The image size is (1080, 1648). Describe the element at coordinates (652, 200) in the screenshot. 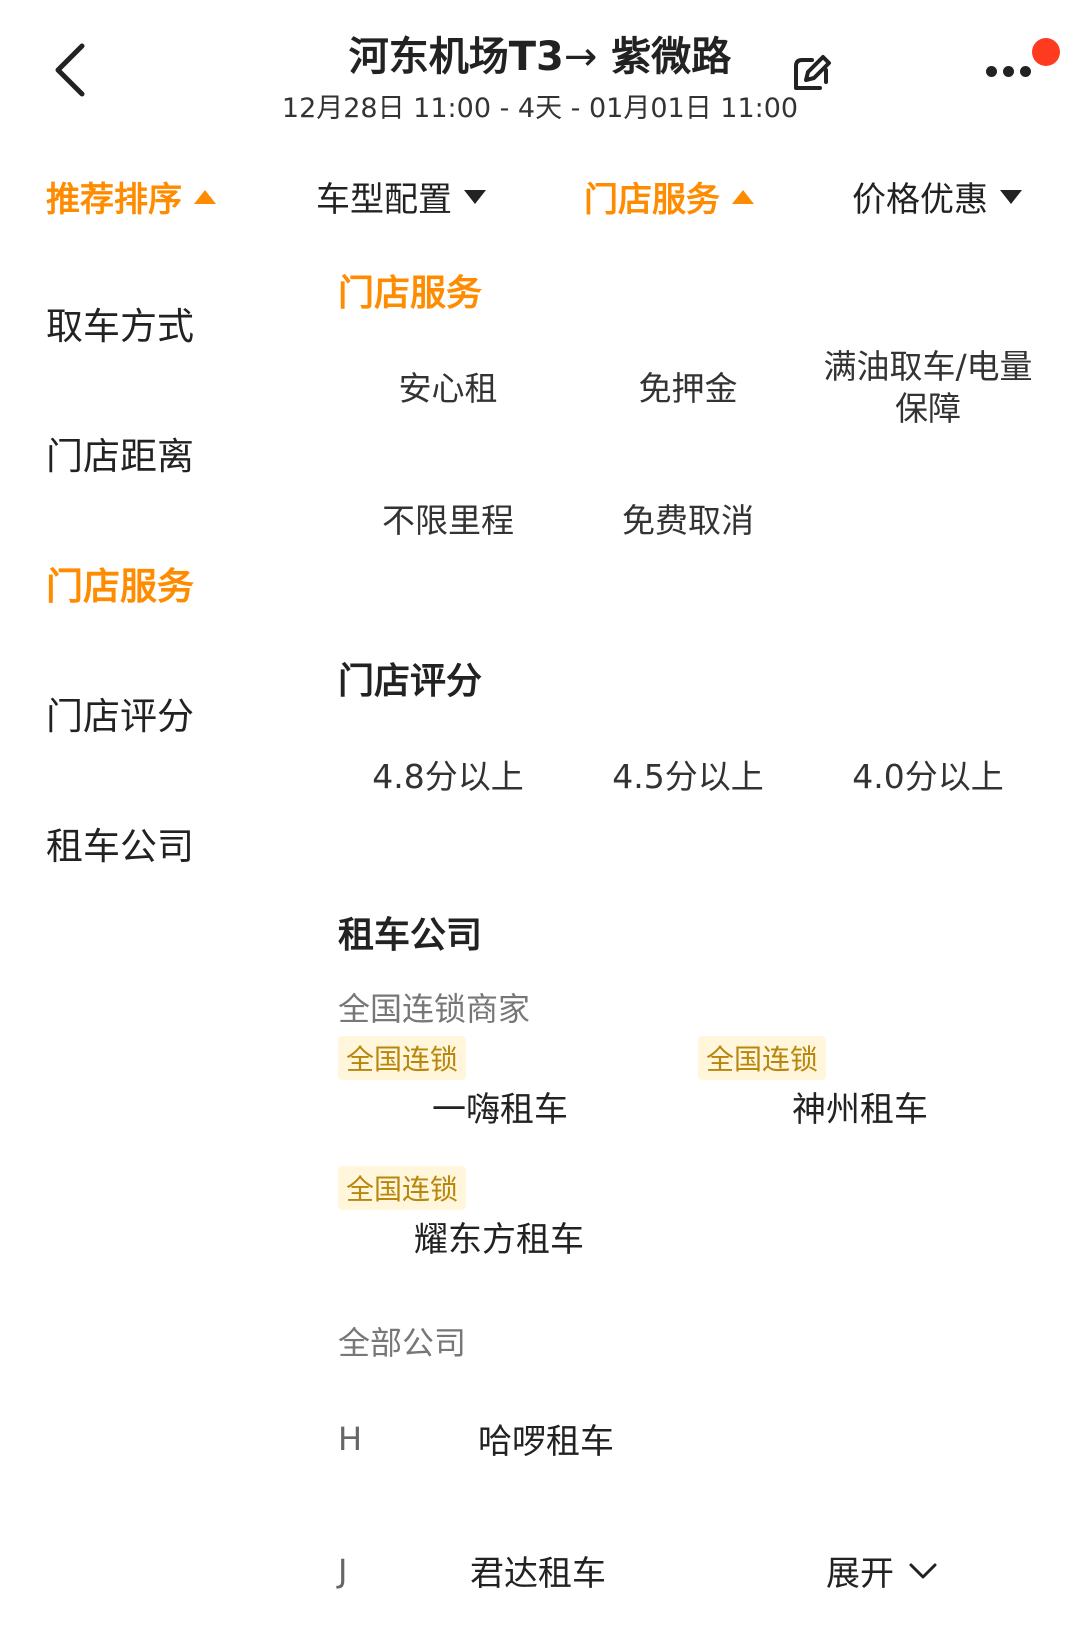

I see `tab-label: 门店服务` at that location.